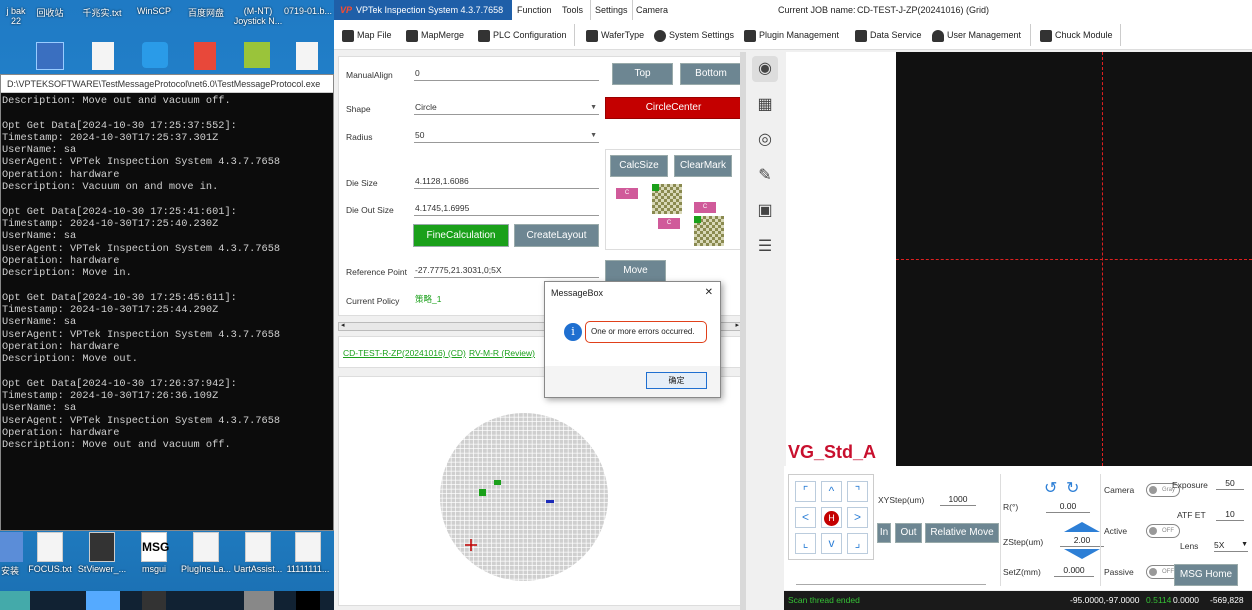  I want to click on manual-align-input: 0, so click(506, 74).